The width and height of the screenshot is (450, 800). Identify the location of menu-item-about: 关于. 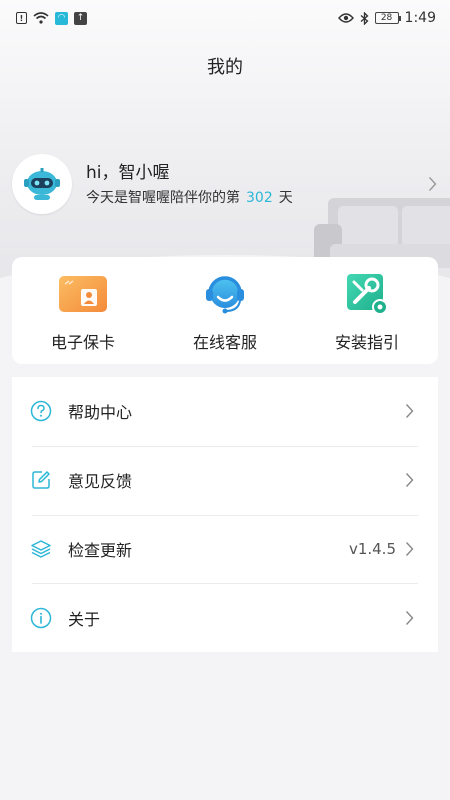
(225, 617).